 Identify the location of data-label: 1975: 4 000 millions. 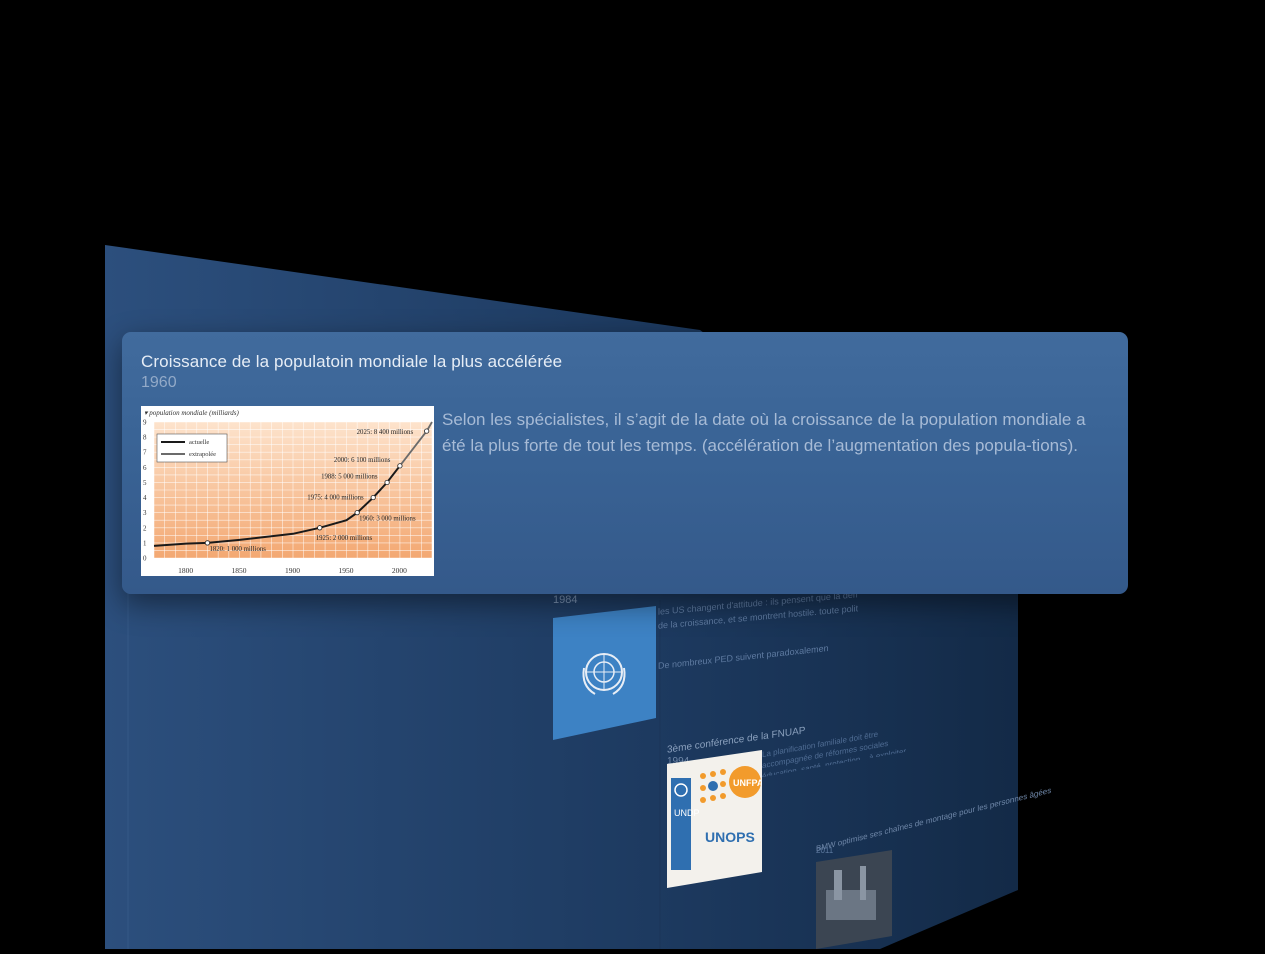
(335, 498).